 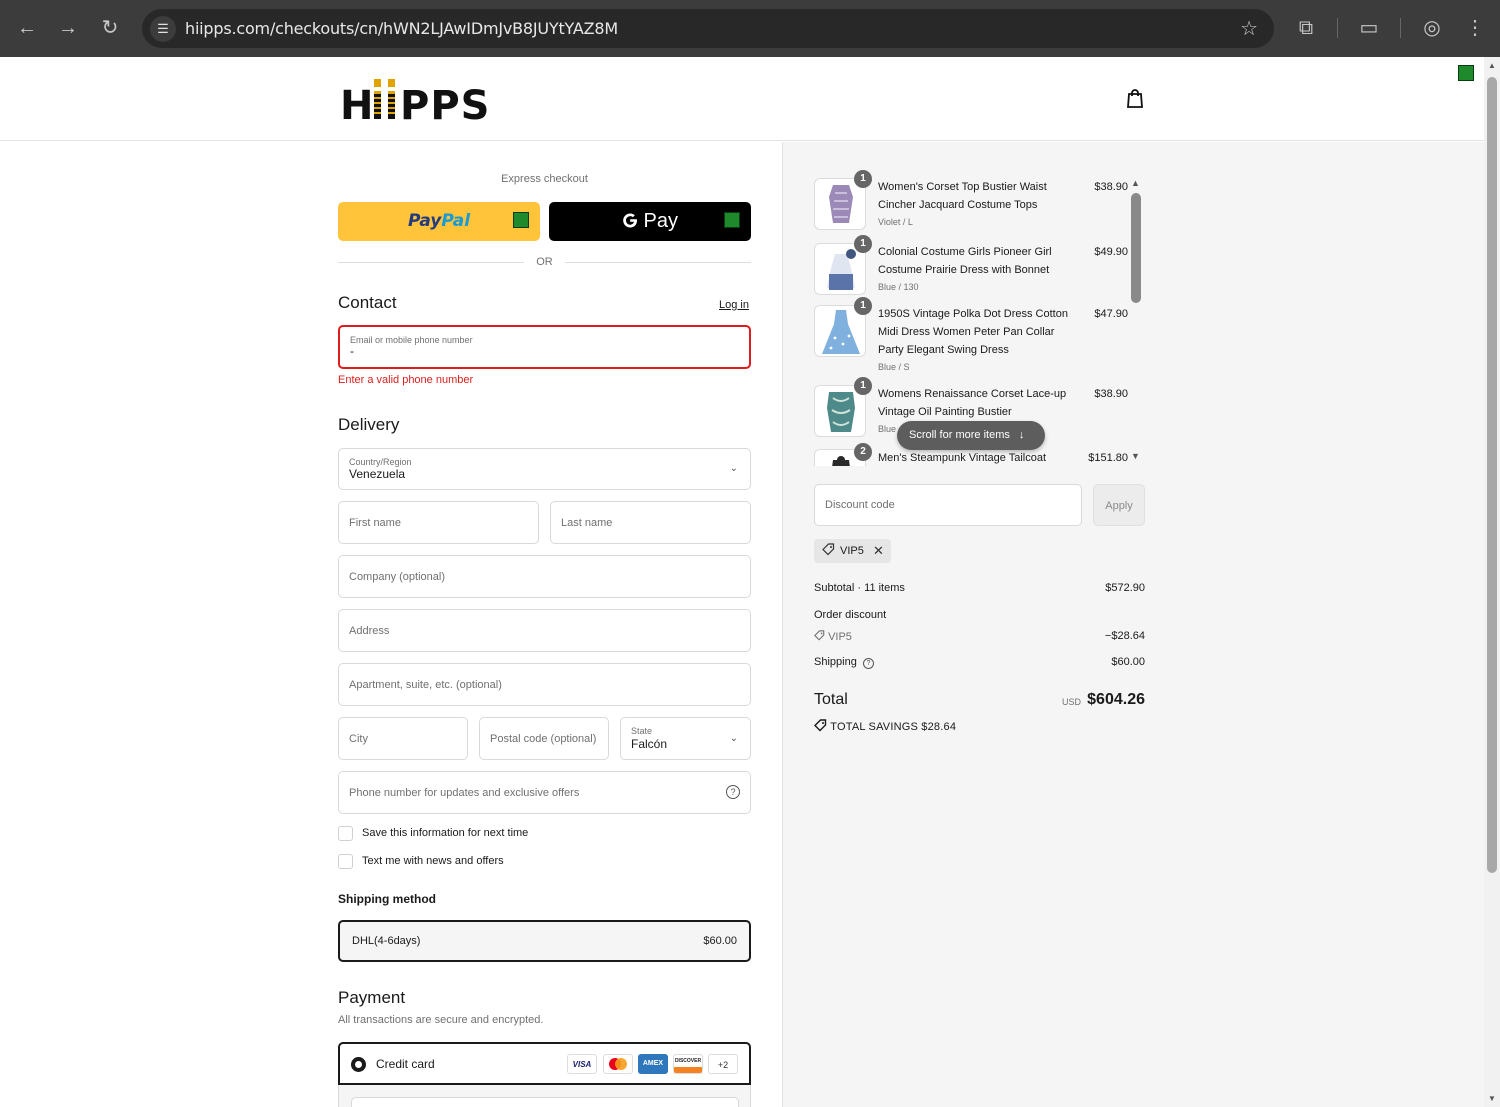 What do you see at coordinates (544, 469) in the screenshot?
I see `country-select: Country/Region Venezuela ⌄` at bounding box center [544, 469].